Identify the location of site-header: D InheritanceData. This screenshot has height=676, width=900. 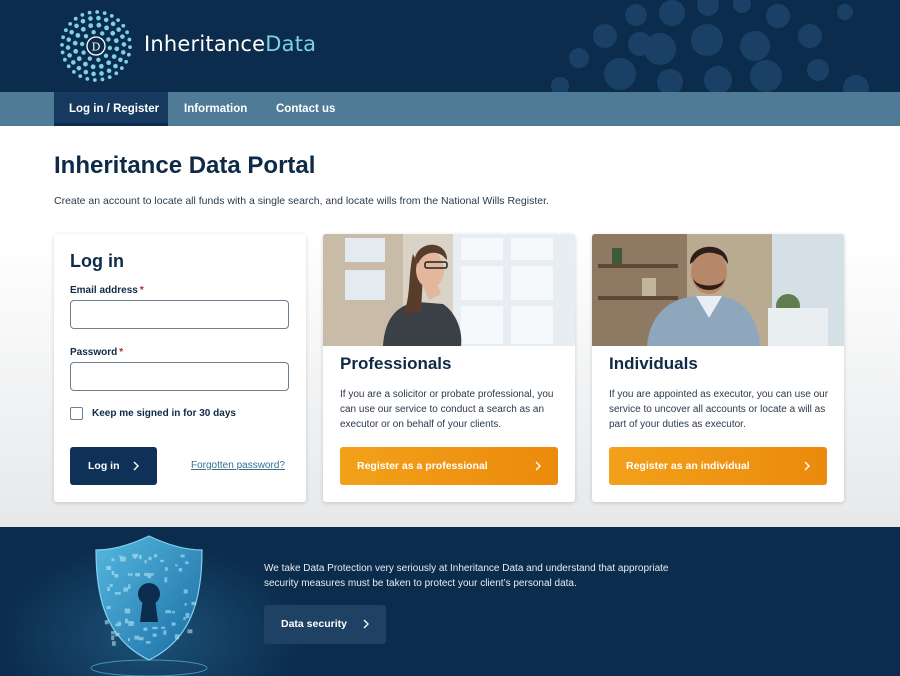
(450, 46).